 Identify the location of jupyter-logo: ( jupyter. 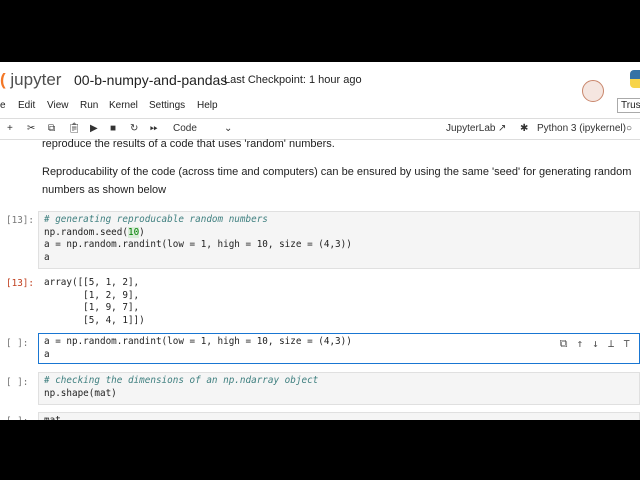
(30, 80).